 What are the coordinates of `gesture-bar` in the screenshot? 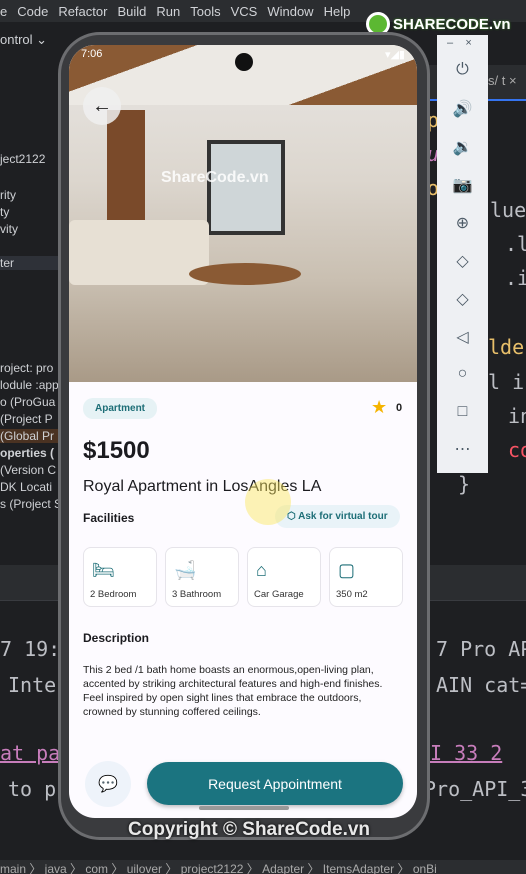 It's located at (244, 808).